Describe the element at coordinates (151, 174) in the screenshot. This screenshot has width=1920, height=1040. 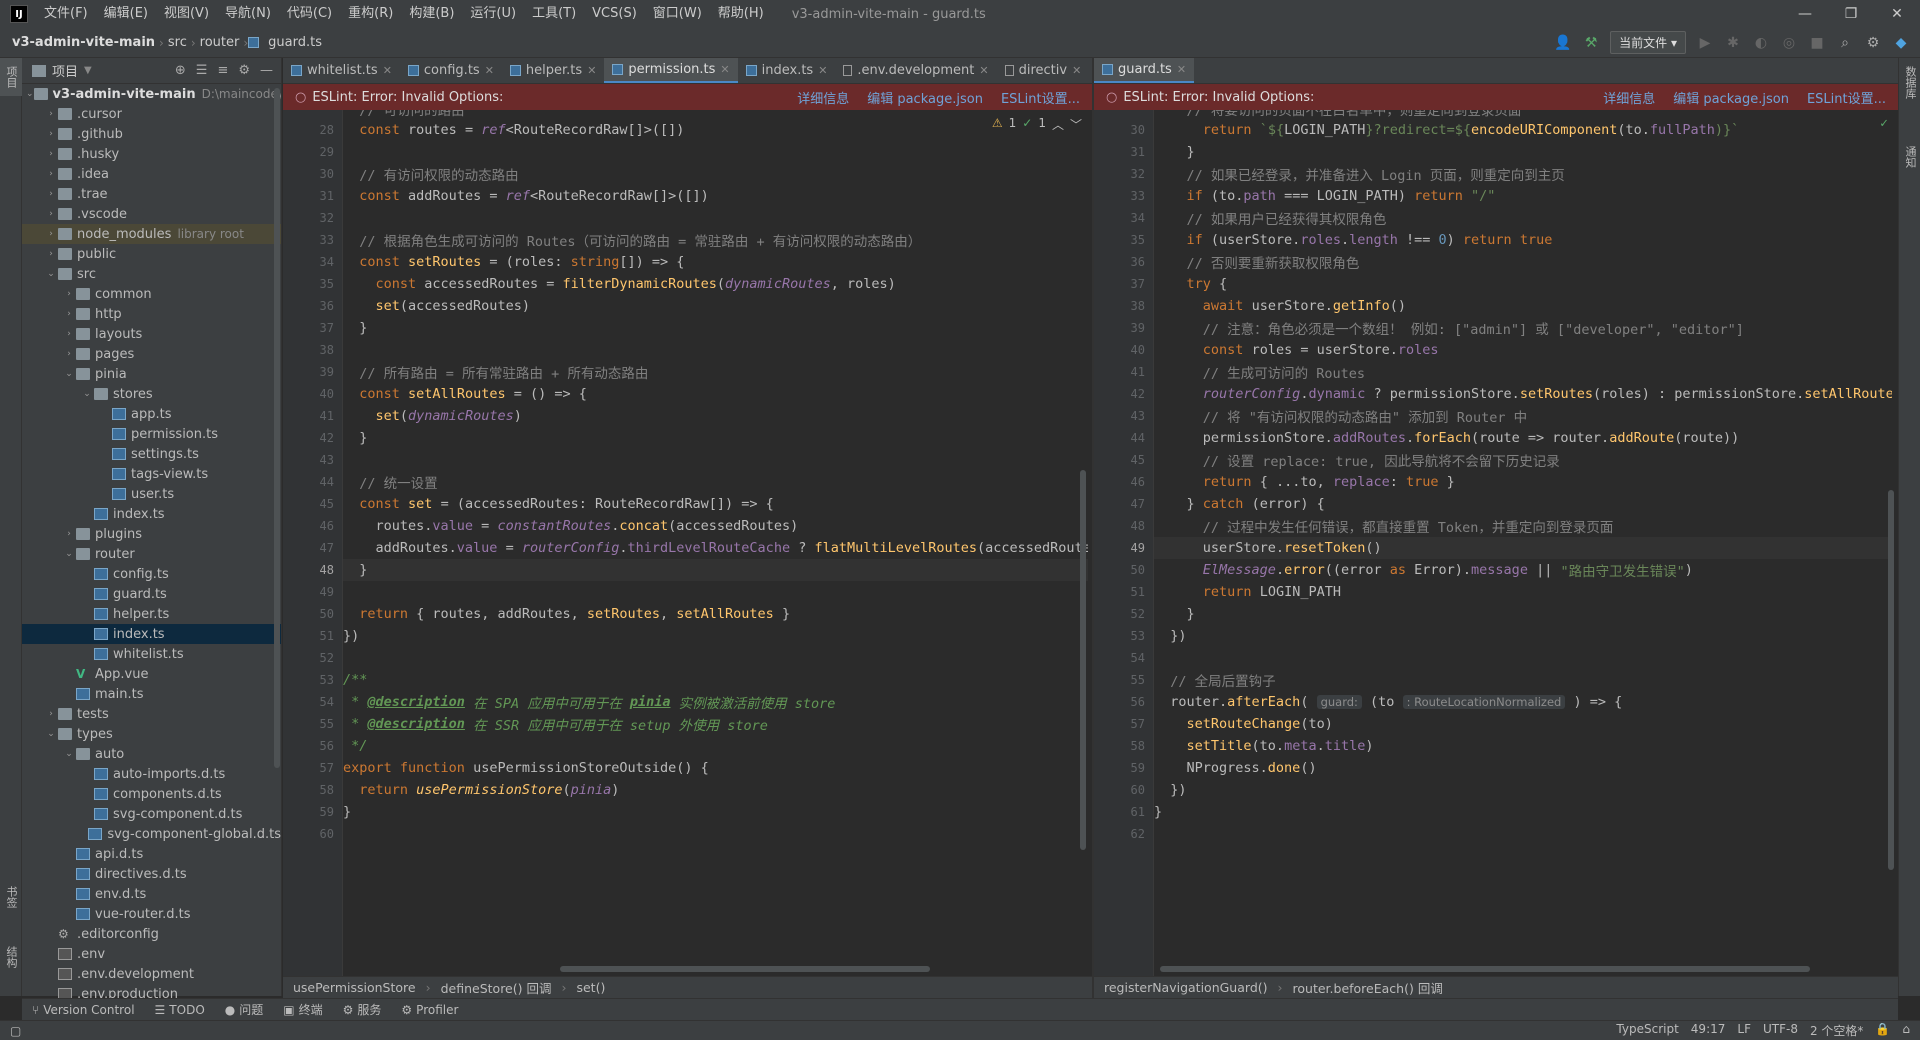
I see `tree-item: › .idea` at that location.